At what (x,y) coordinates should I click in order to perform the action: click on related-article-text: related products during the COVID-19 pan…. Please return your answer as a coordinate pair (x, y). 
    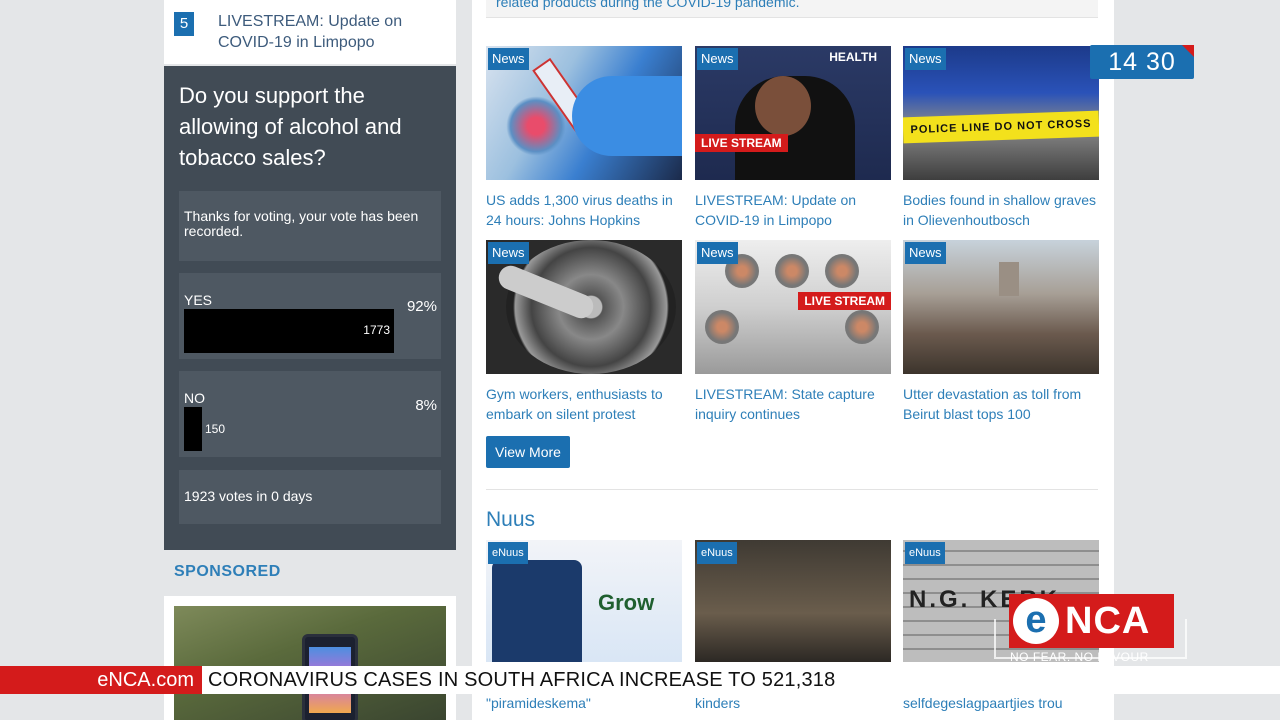
    Looking at the image, I should click on (792, 9).